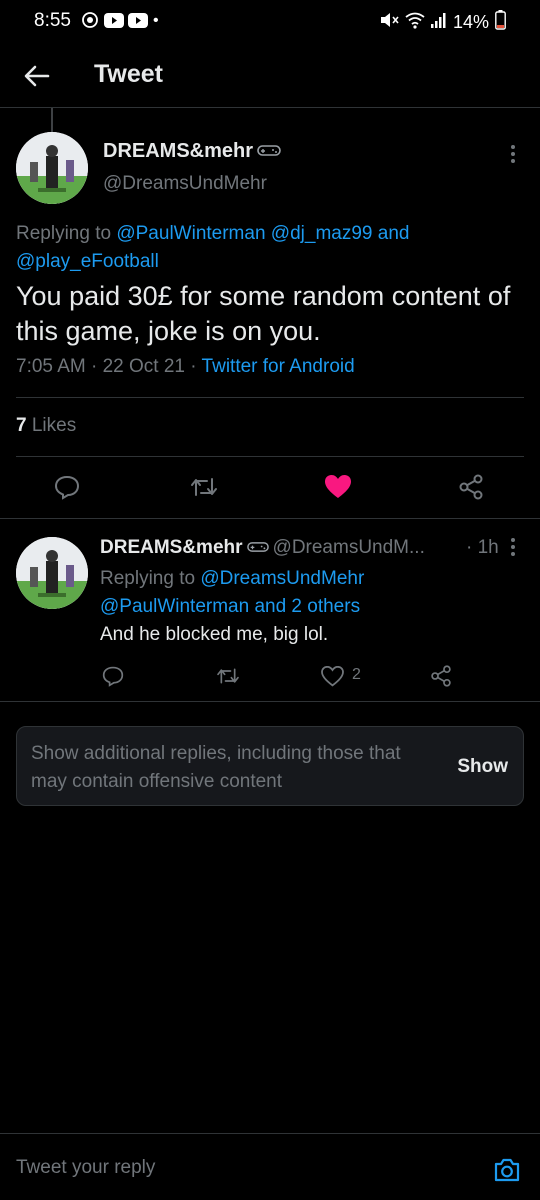 This screenshot has height=1200, width=540. I want to click on more-options-button, so click(513, 154).